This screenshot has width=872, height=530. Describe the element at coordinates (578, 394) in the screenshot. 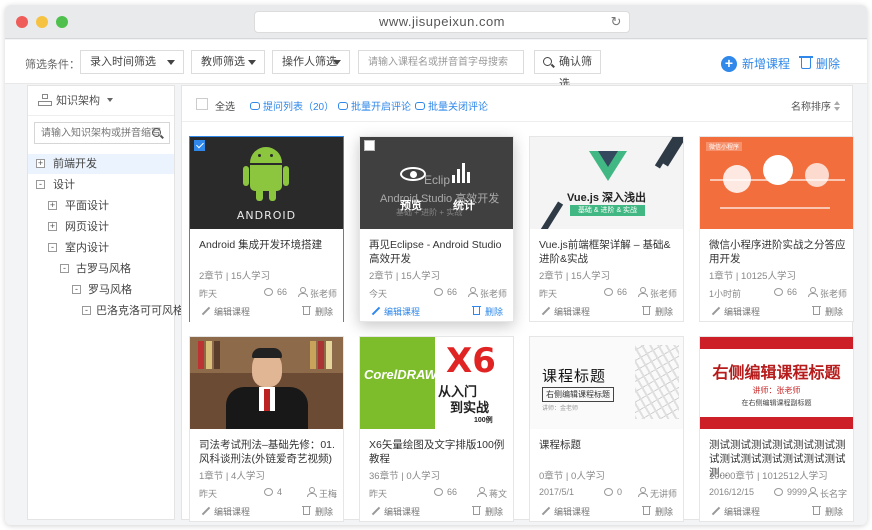

I see `thumbnail-text: 右侧编辑课程标题` at that location.